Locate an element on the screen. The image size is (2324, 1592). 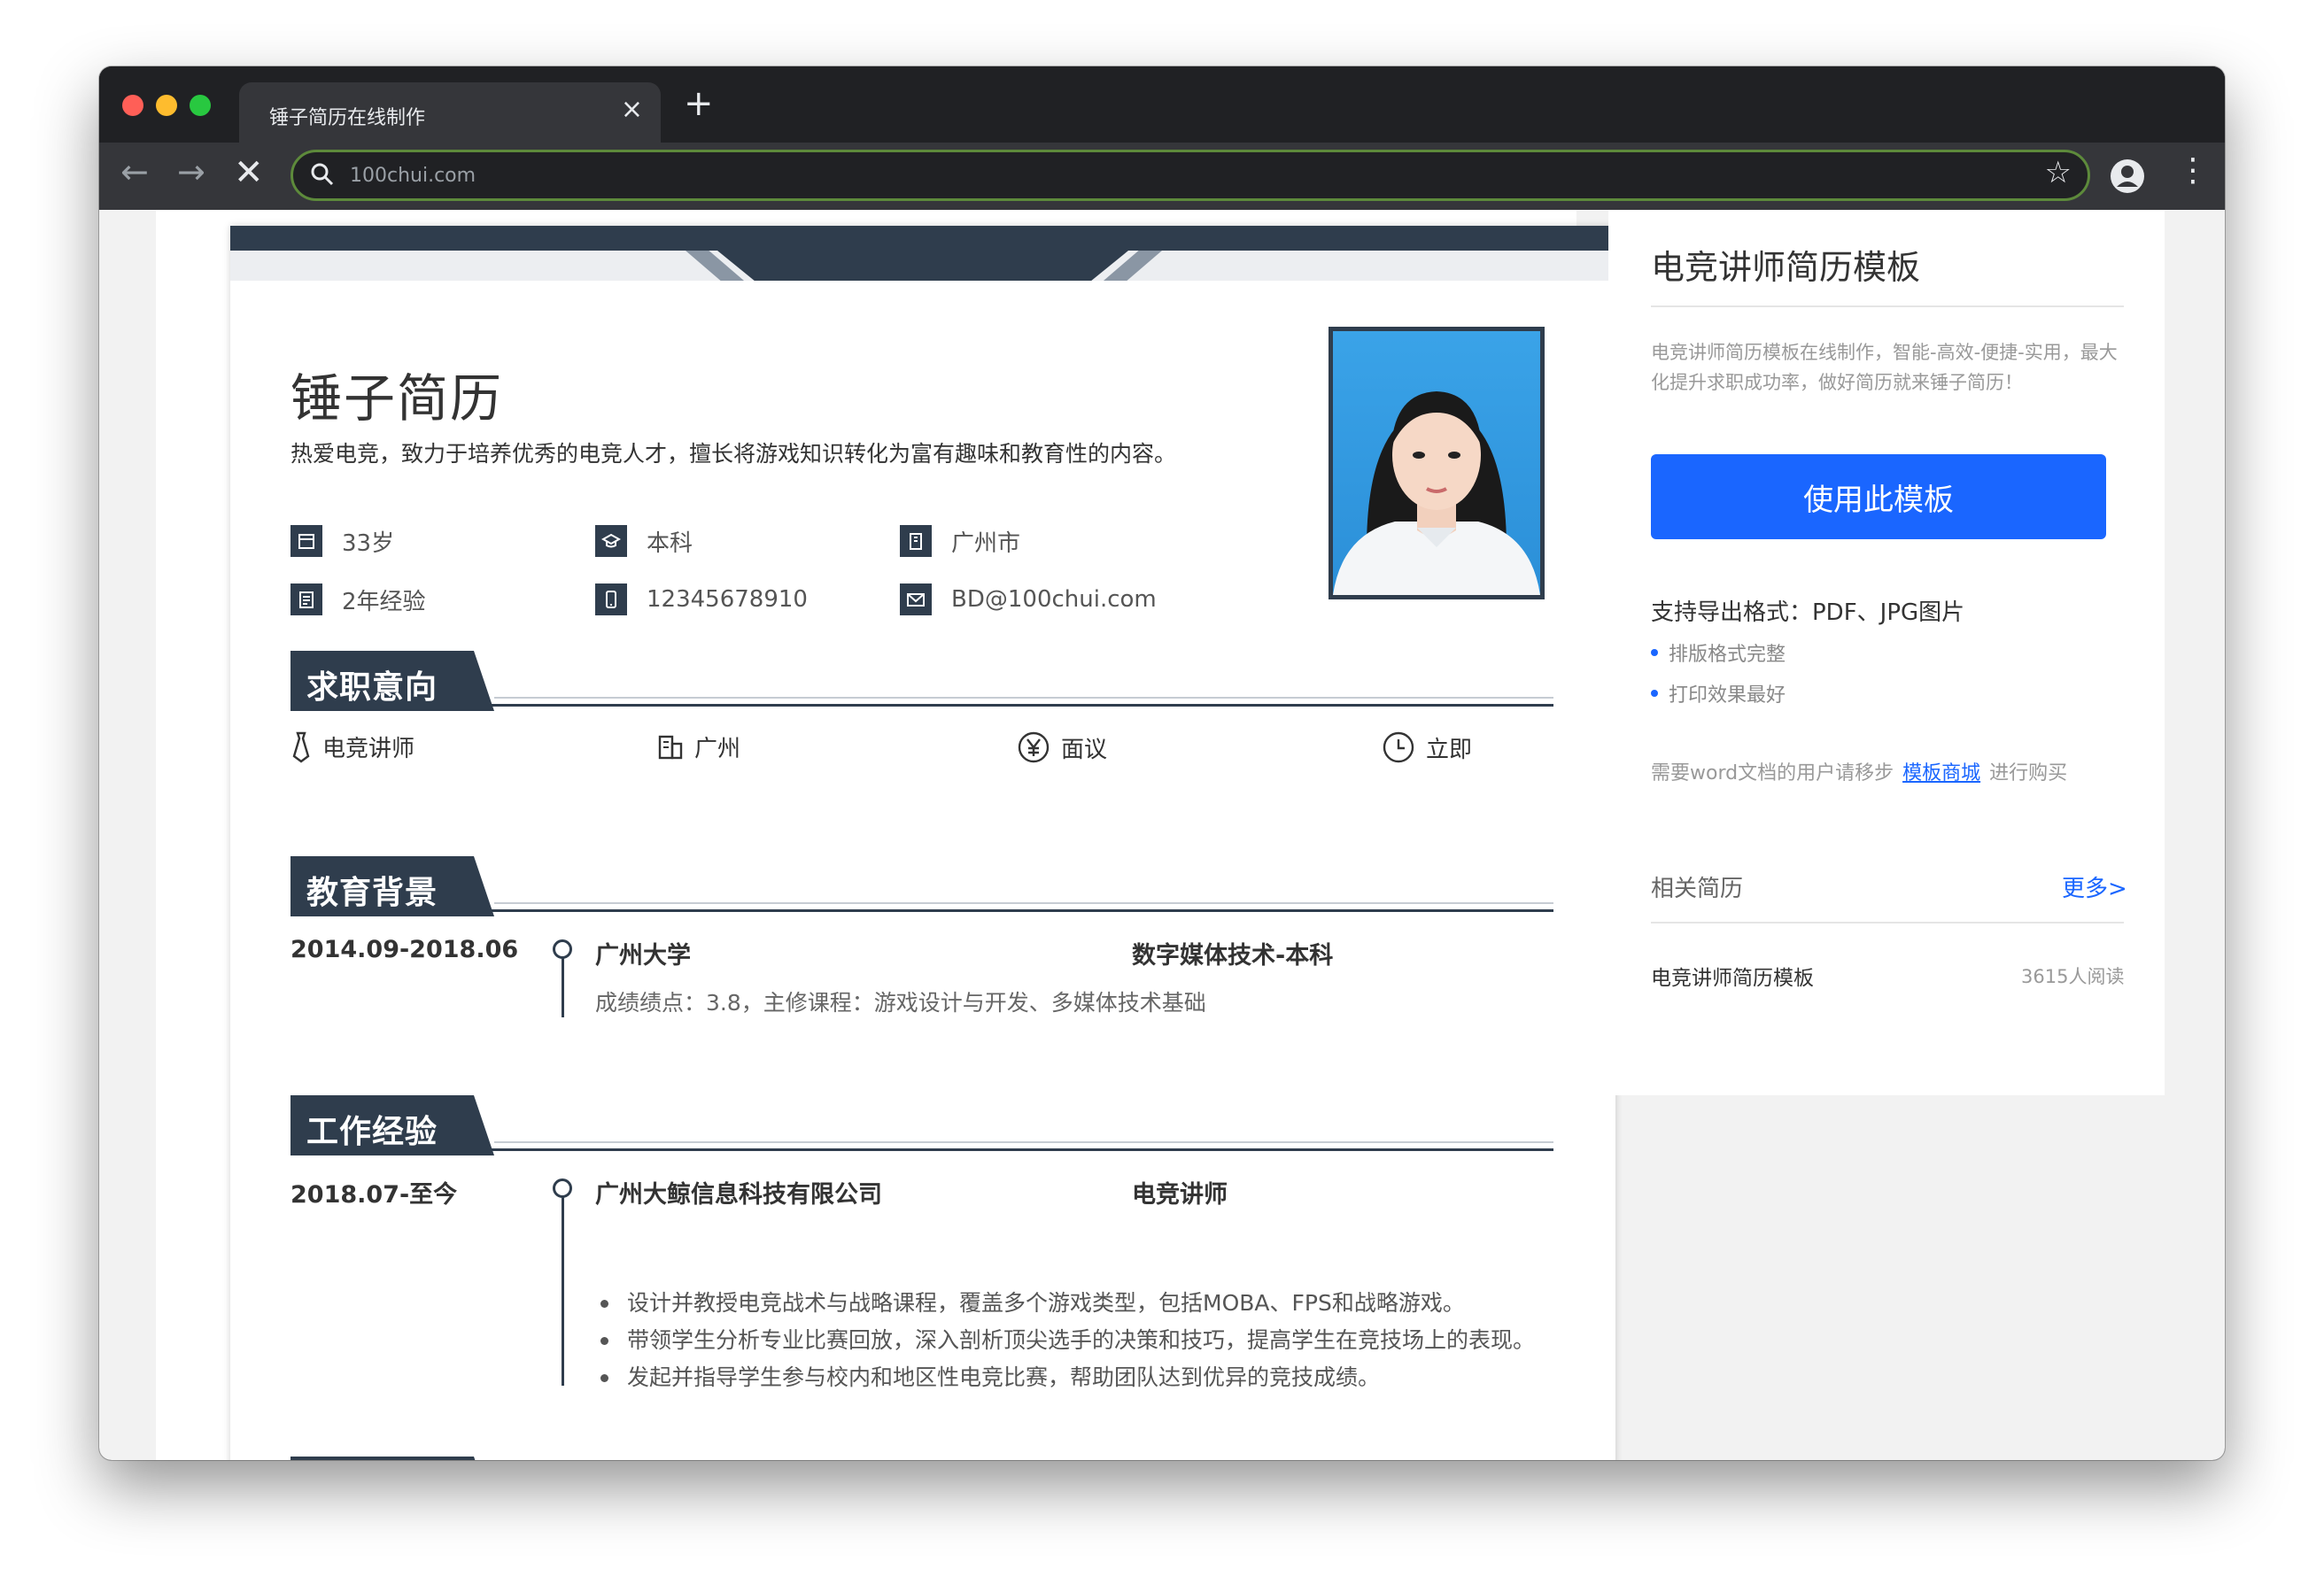
objective-position: 电竞讲师 is located at coordinates (352, 746).